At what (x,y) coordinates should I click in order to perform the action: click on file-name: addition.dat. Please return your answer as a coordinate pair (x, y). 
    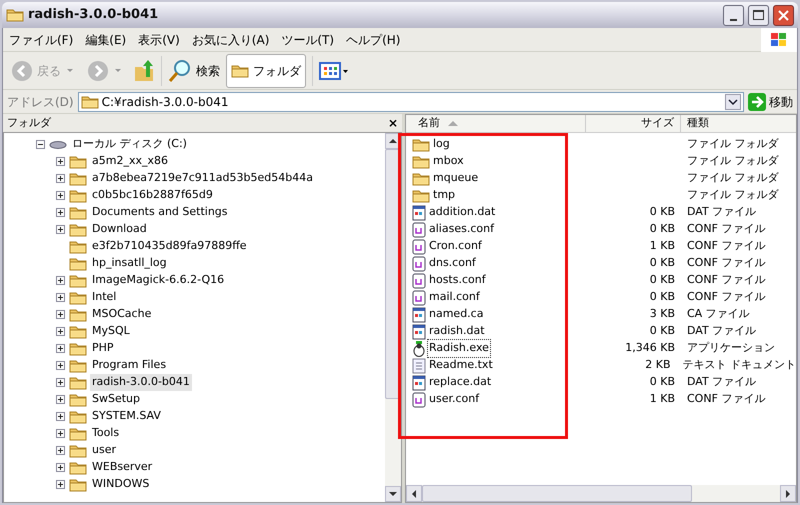
    Looking at the image, I should click on (462, 212).